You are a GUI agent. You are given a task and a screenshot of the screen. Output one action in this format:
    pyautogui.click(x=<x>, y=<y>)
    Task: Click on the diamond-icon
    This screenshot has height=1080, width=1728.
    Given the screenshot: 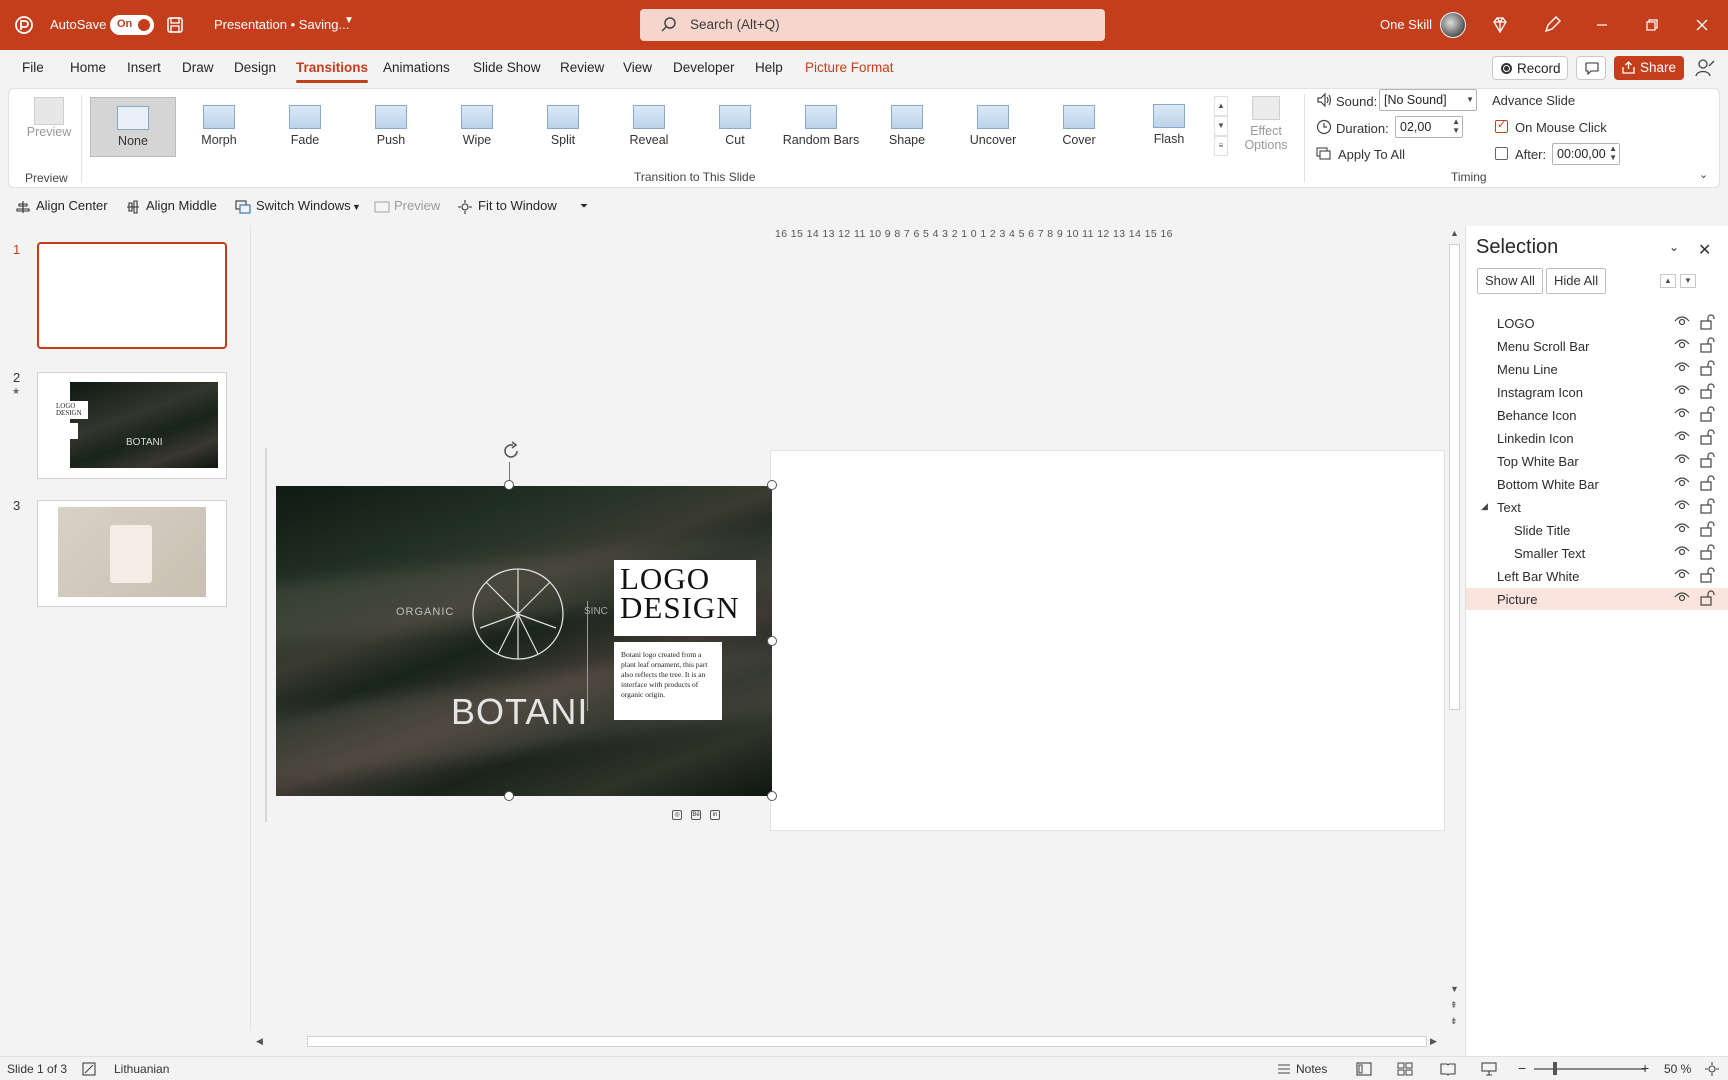 What is the action you would take?
    pyautogui.click(x=1500, y=25)
    